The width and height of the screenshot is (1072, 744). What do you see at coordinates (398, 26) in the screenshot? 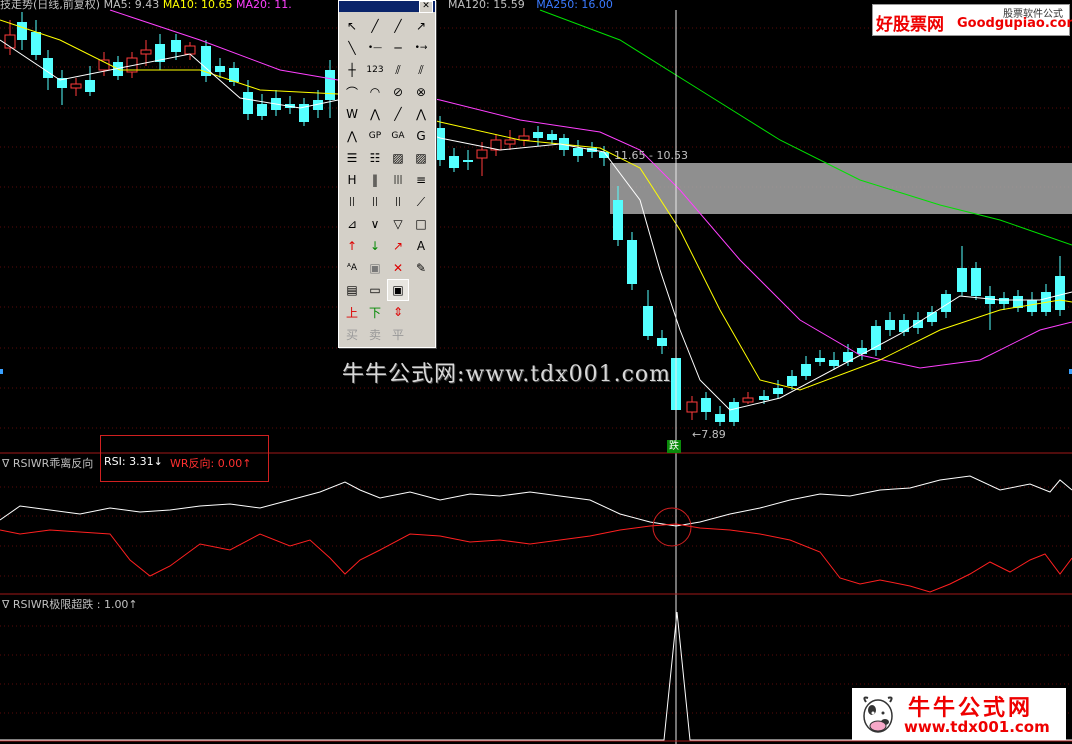
I see `ray-icon: ╱` at bounding box center [398, 26].